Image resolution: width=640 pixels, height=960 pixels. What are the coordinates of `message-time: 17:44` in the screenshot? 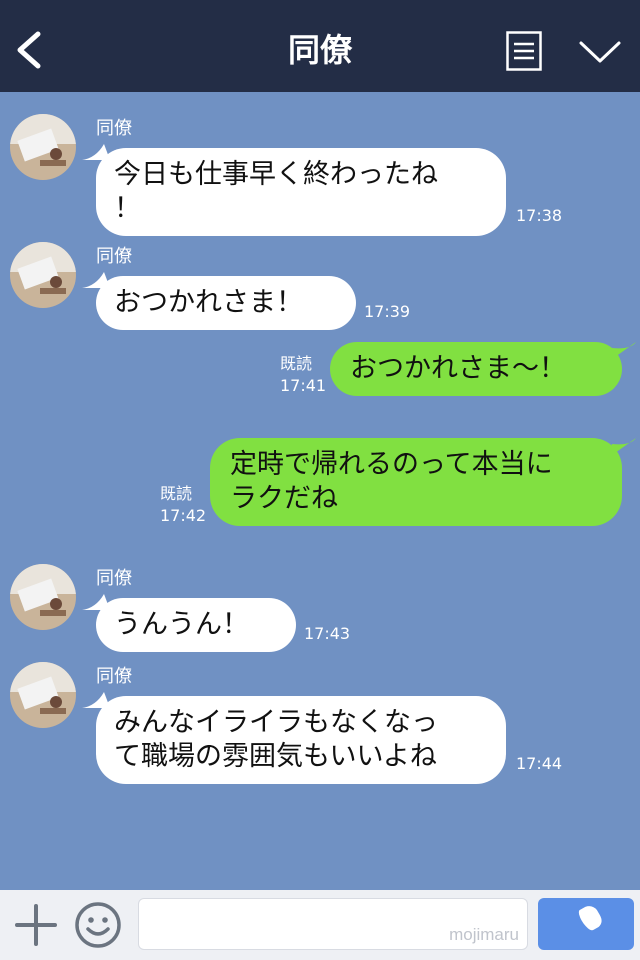 It's located at (539, 763).